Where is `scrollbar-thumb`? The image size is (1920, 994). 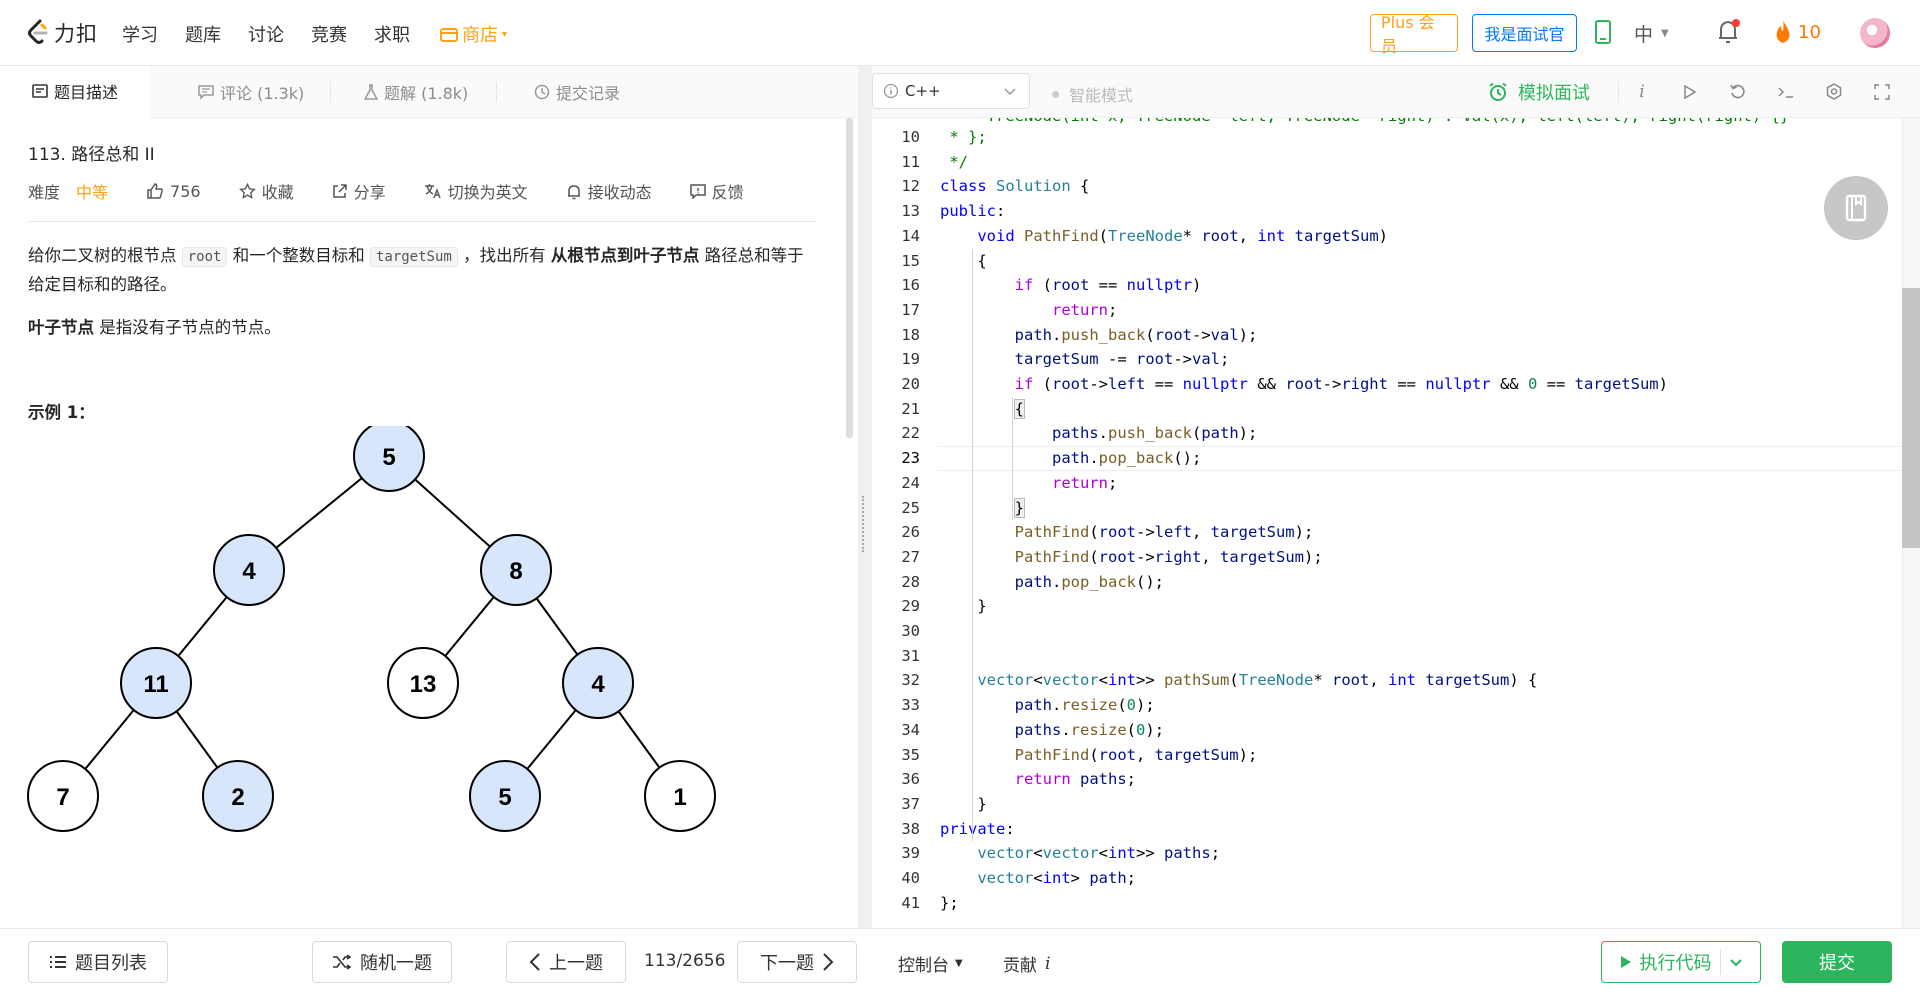
scrollbar-thumb is located at coordinates (1911, 418).